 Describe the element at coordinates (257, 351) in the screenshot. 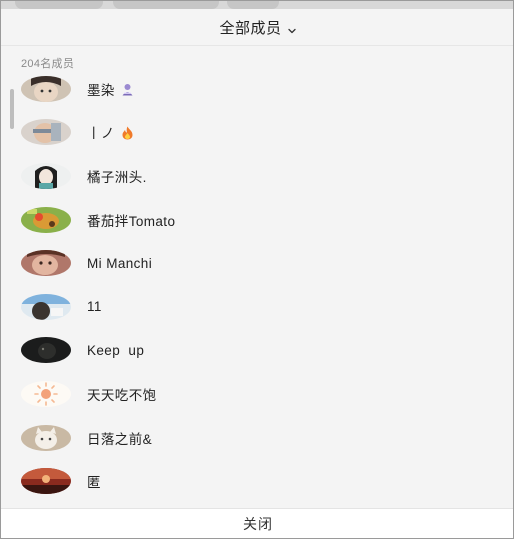

I see `member-row: Keep up` at that location.